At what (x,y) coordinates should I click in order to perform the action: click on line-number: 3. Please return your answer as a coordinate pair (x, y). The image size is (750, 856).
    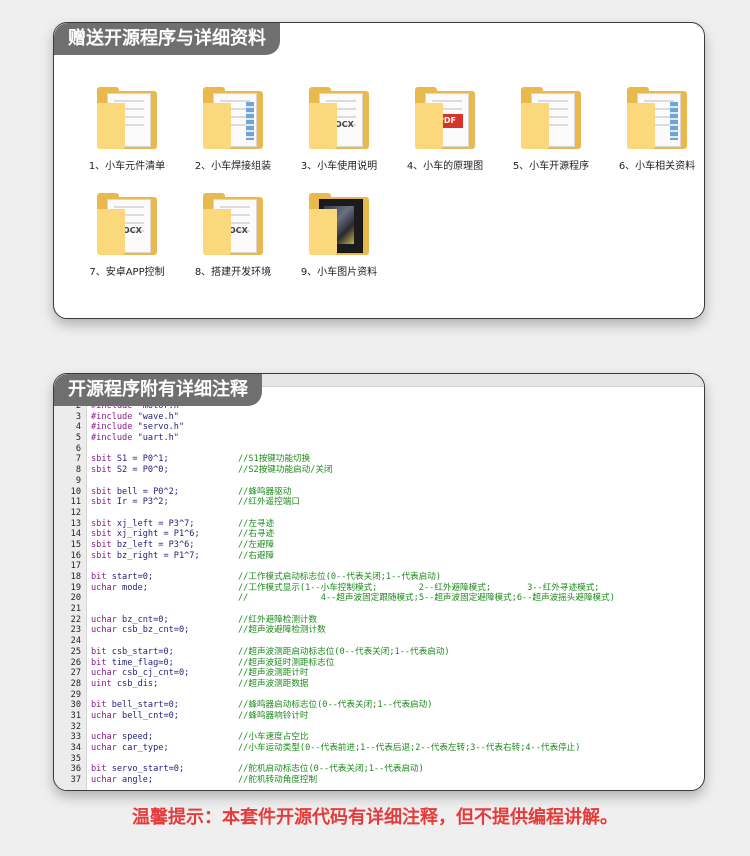
    Looking at the image, I should click on (78, 416).